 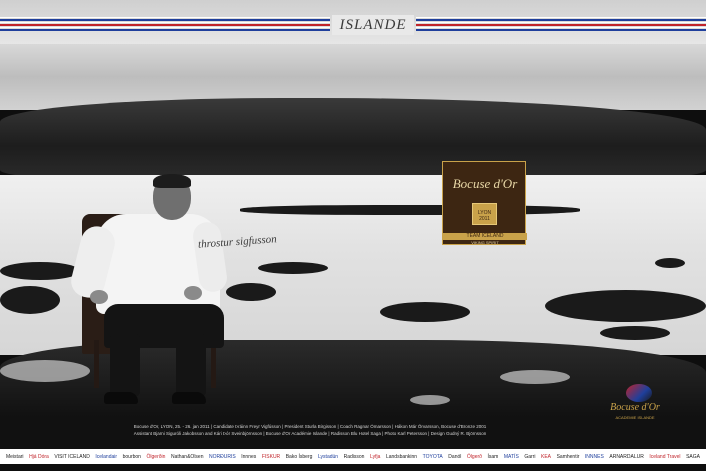 What do you see at coordinates (172, 181) in the screenshot?
I see `chef-hair` at bounding box center [172, 181].